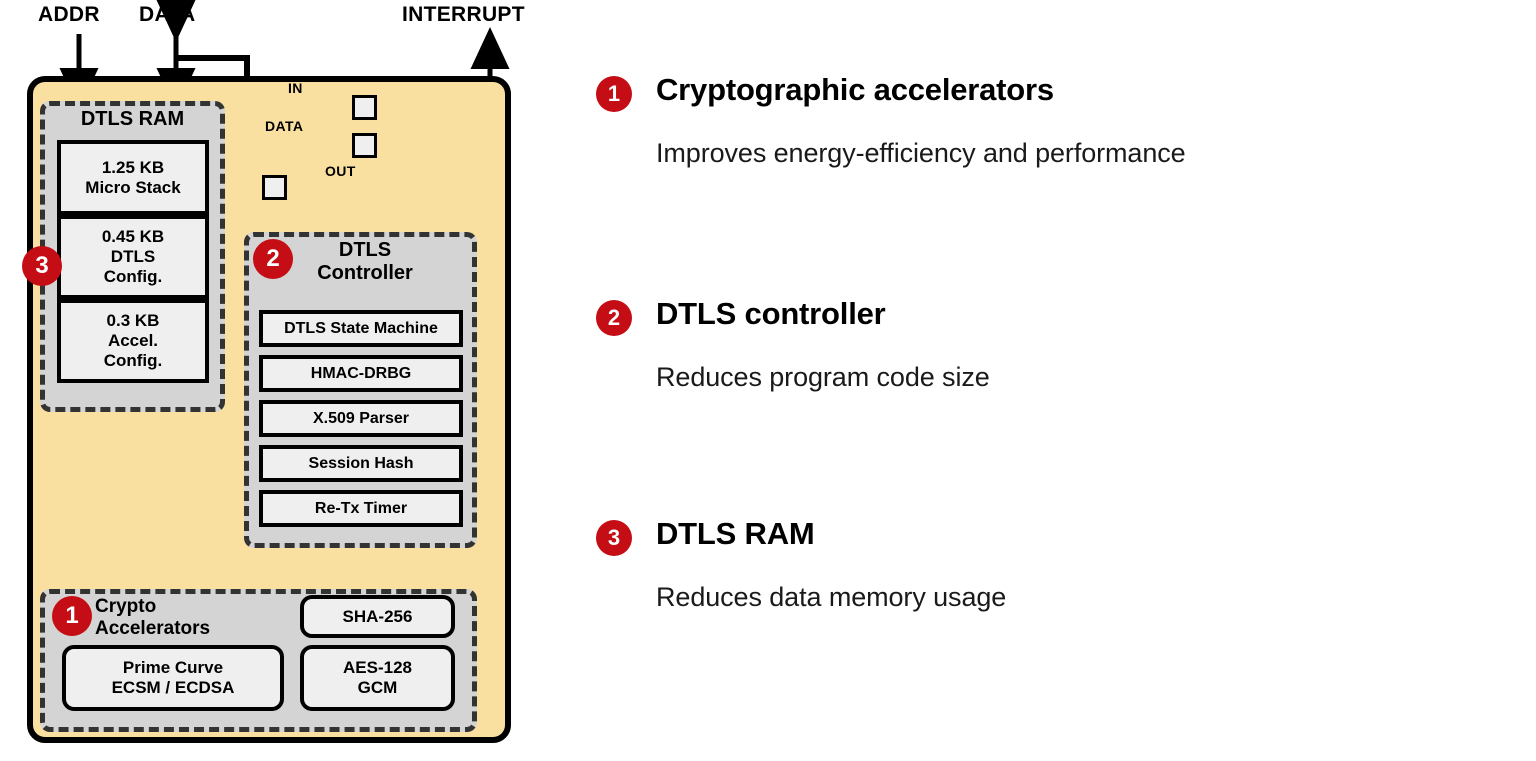 This screenshot has height=761, width=1536. I want to click on diagram-badge-3: 3, so click(42, 266).